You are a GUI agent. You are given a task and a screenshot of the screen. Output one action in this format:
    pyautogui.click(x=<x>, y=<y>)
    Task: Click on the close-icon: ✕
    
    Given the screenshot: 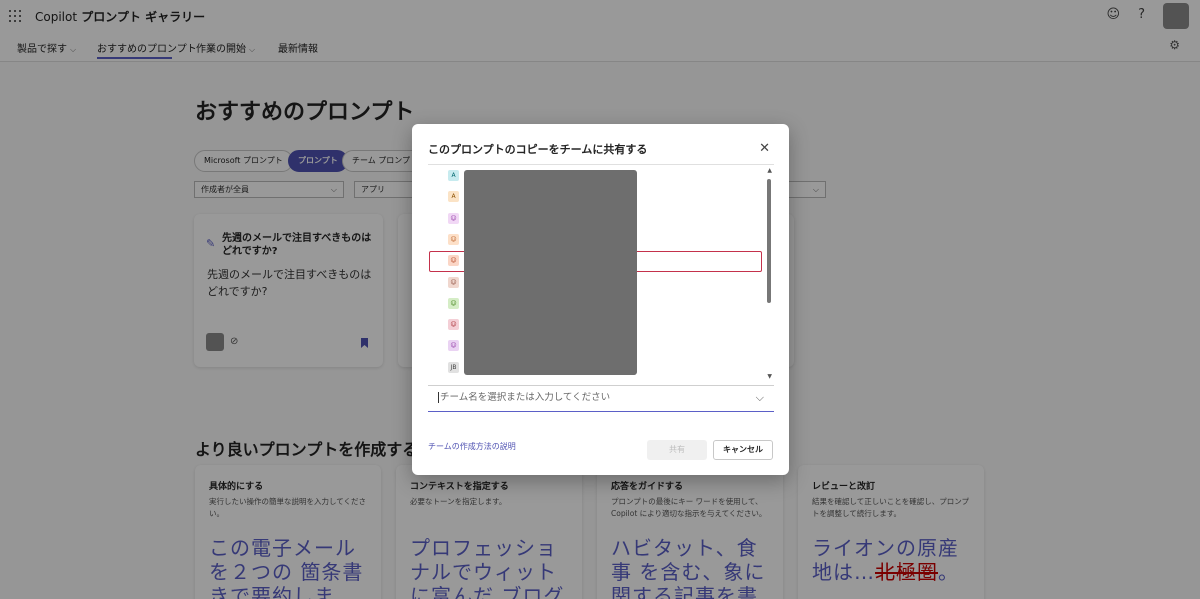 What is the action you would take?
    pyautogui.click(x=764, y=148)
    